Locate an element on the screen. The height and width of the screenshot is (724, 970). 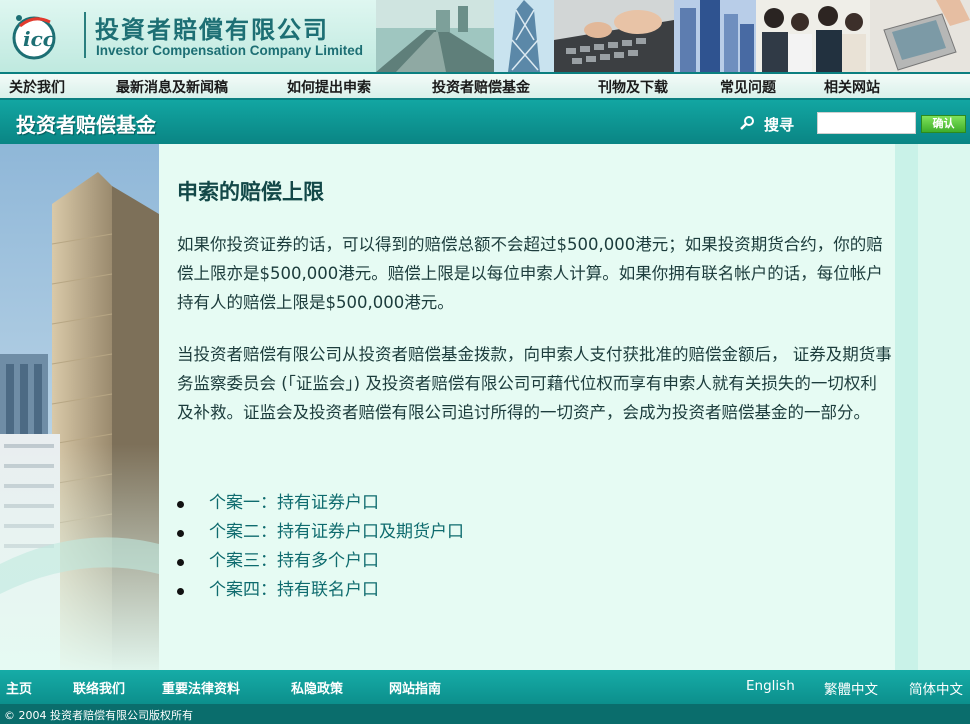
company-name-english: Investor Compensation Company Limited is located at coordinates (230, 50).